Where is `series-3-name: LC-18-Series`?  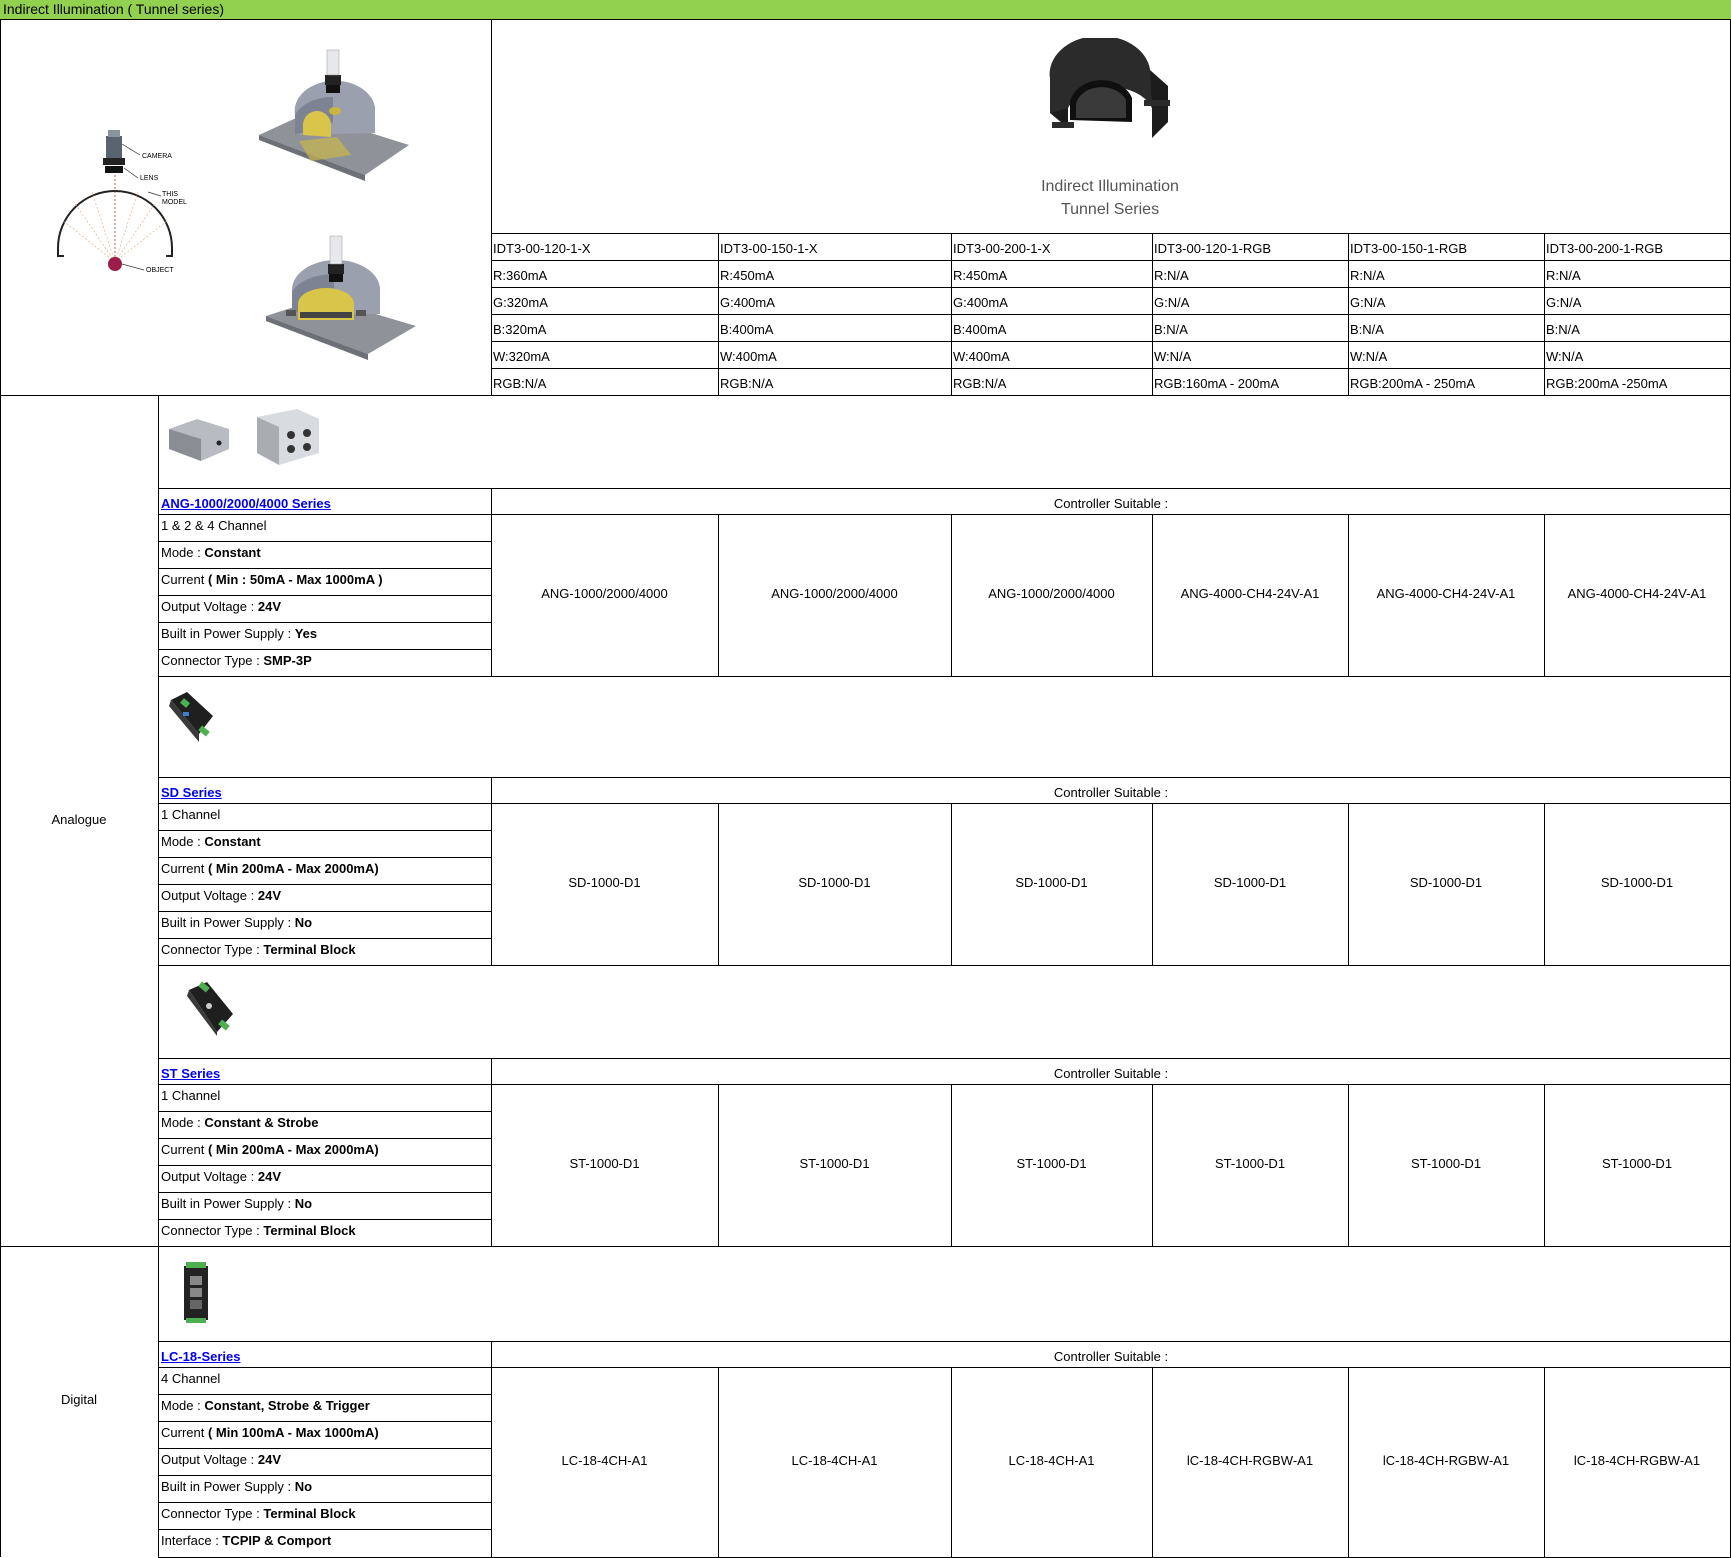
series-3-name: LC-18-Series is located at coordinates (201, 1357).